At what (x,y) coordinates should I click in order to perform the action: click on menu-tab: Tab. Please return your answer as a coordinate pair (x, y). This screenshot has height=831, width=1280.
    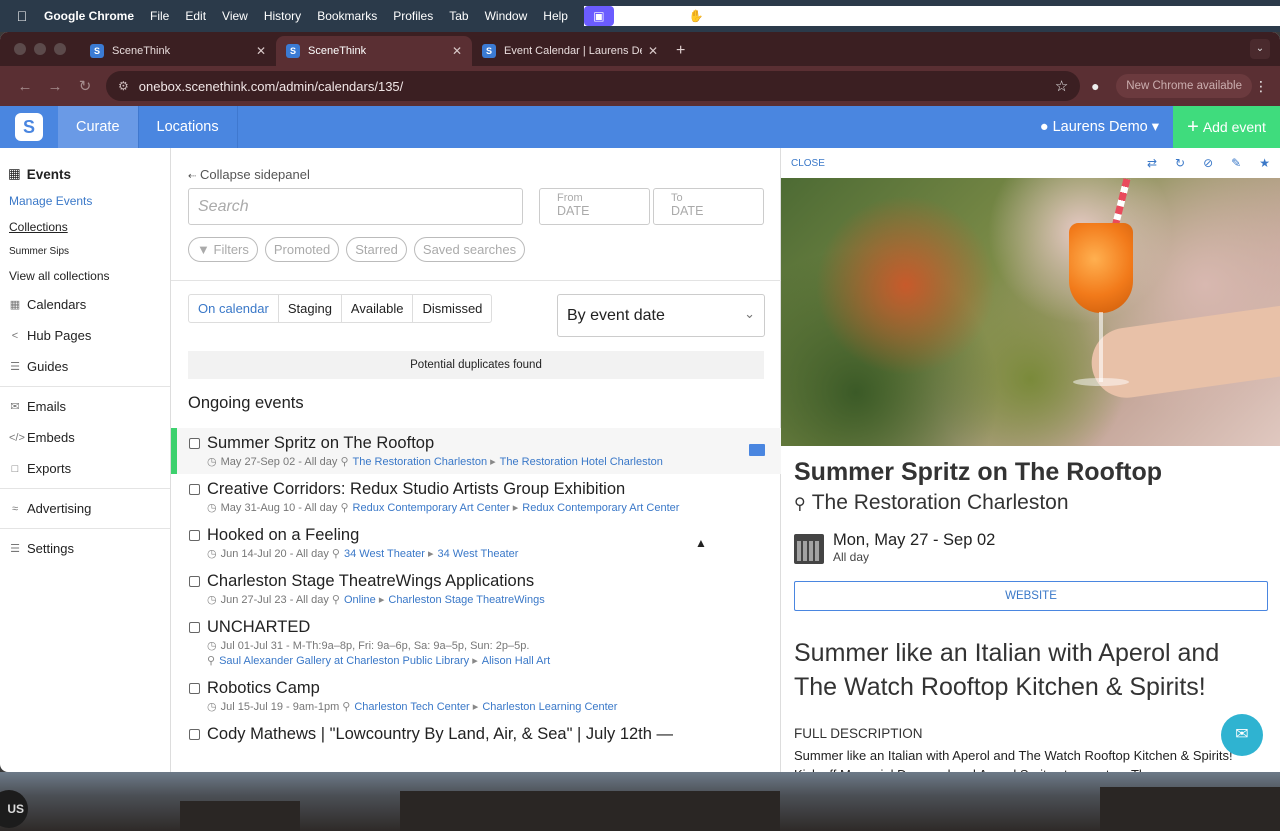
    Looking at the image, I should click on (458, 16).